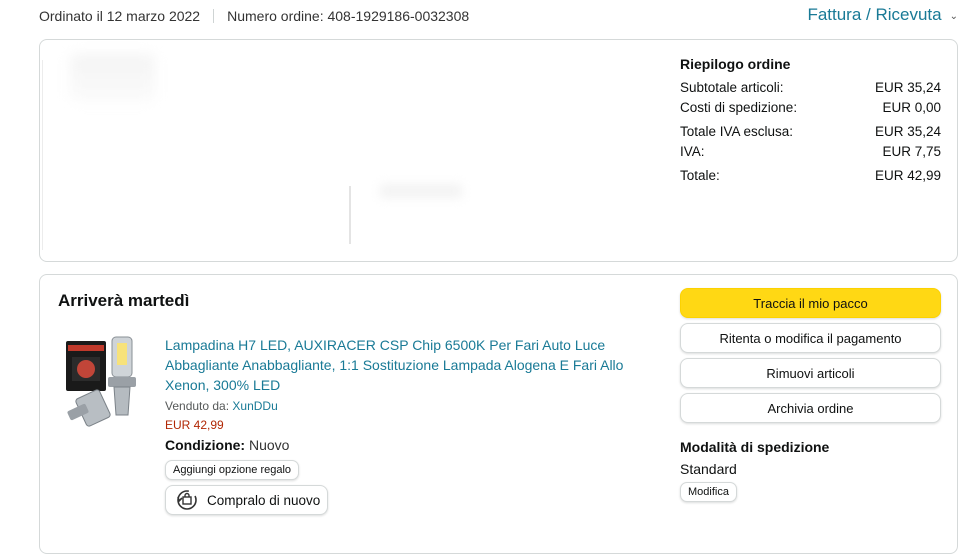  I want to click on summary-value: EUR 0,00, so click(911, 107).